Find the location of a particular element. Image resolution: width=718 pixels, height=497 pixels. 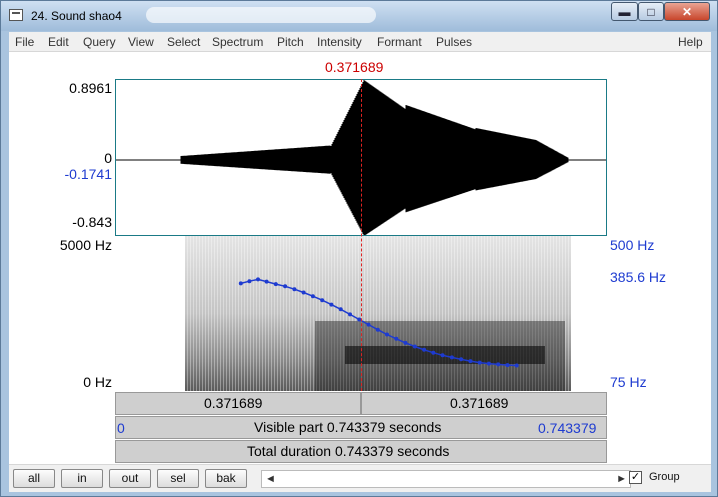

maximize-button: □ is located at coordinates (651, 11).